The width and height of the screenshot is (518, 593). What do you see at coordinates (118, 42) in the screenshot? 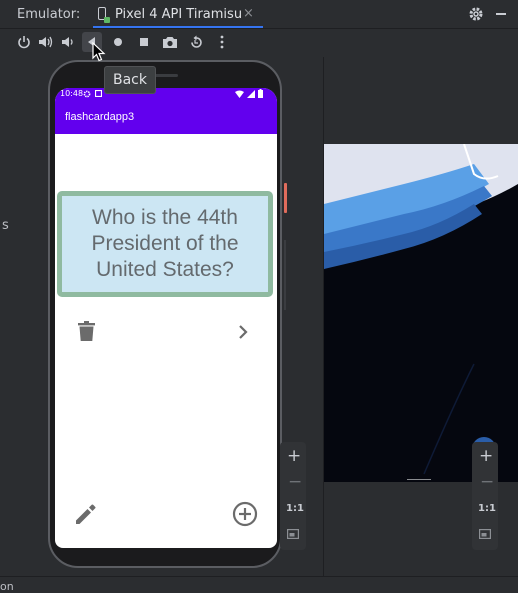
I see `home-button-icon` at bounding box center [118, 42].